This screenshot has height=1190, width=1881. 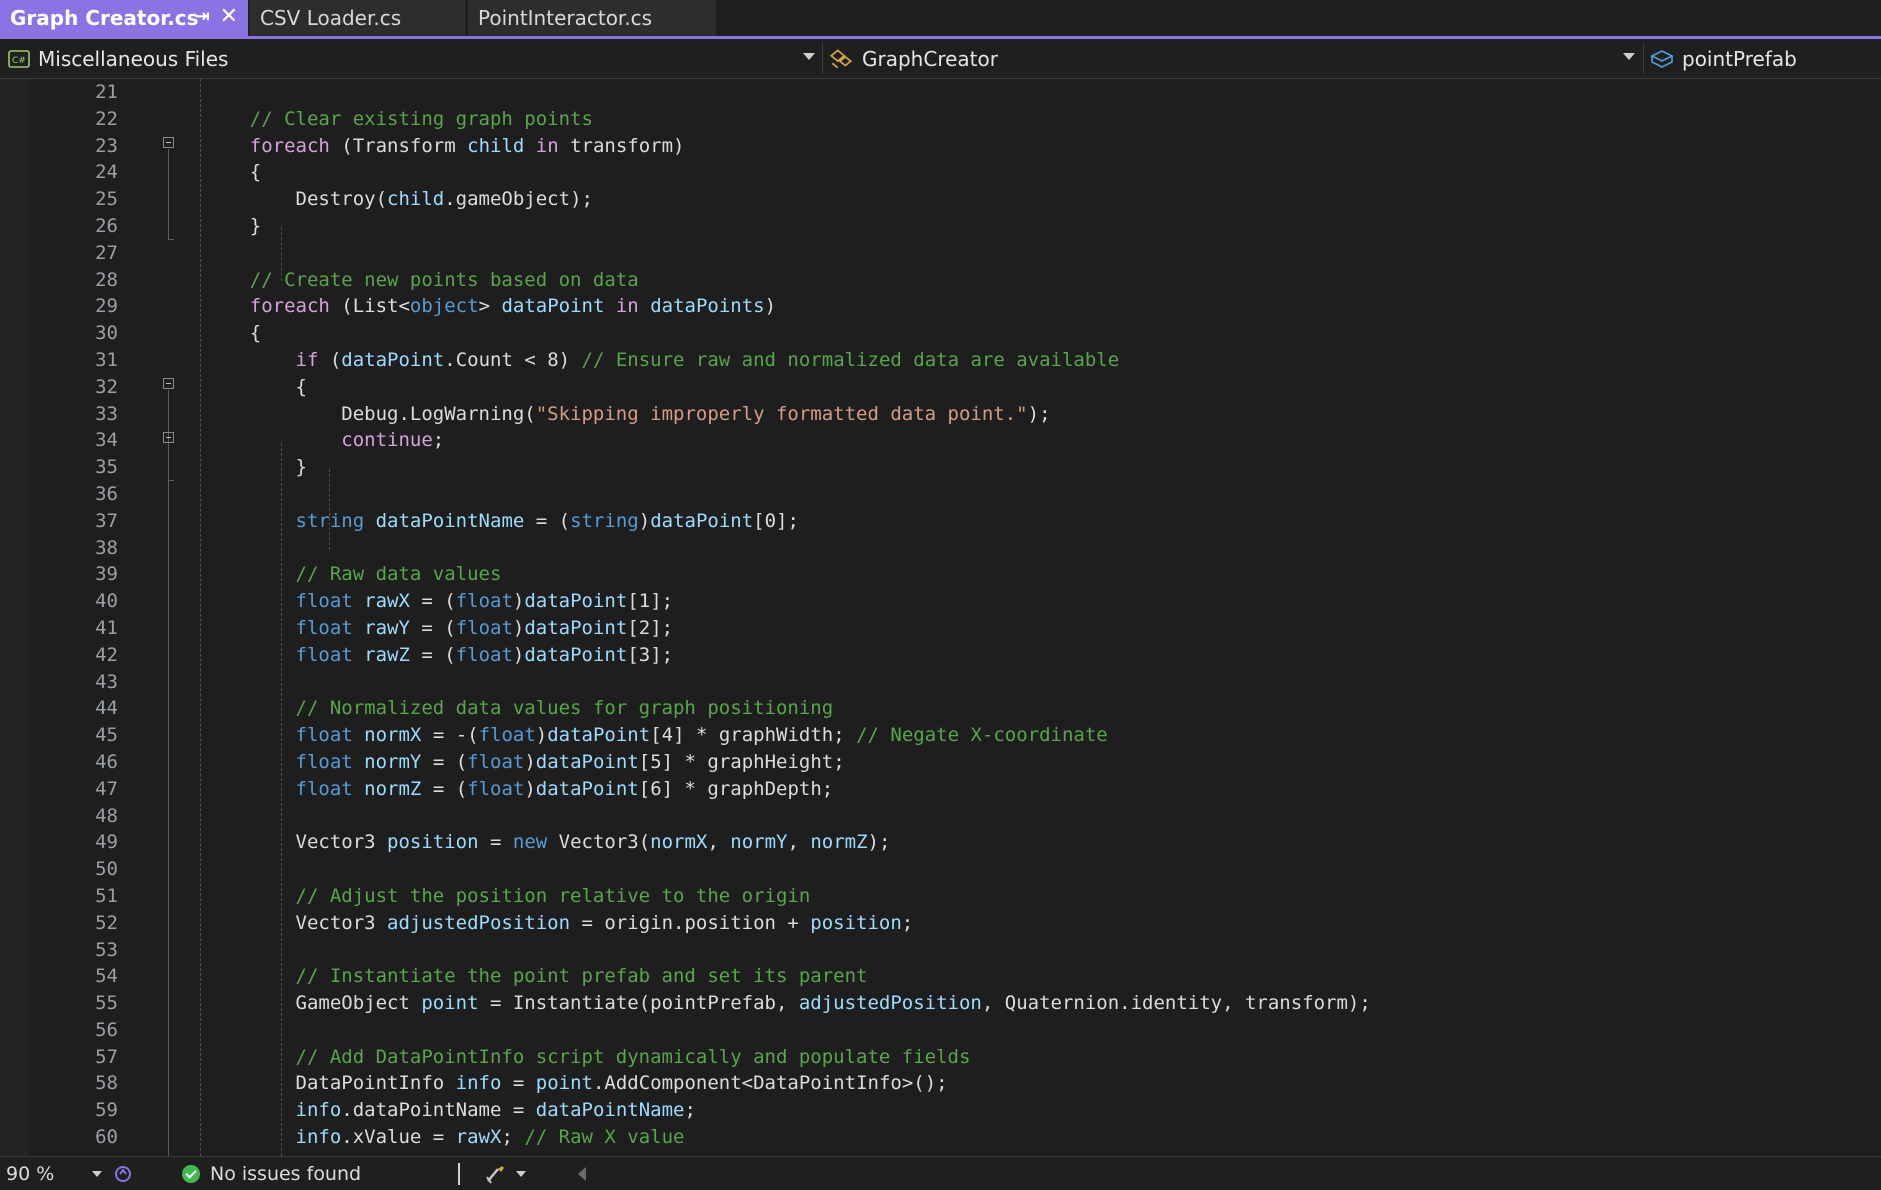 I want to click on line-number: 53, so click(x=106, y=949).